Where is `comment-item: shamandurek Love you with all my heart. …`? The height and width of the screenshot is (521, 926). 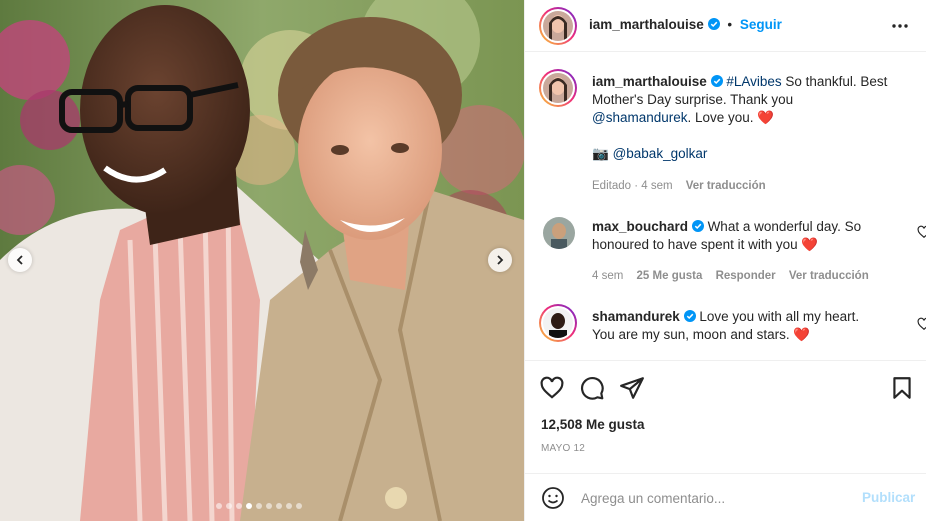 comment-item: shamandurek Love you with all my heart. … is located at coordinates (732, 332).